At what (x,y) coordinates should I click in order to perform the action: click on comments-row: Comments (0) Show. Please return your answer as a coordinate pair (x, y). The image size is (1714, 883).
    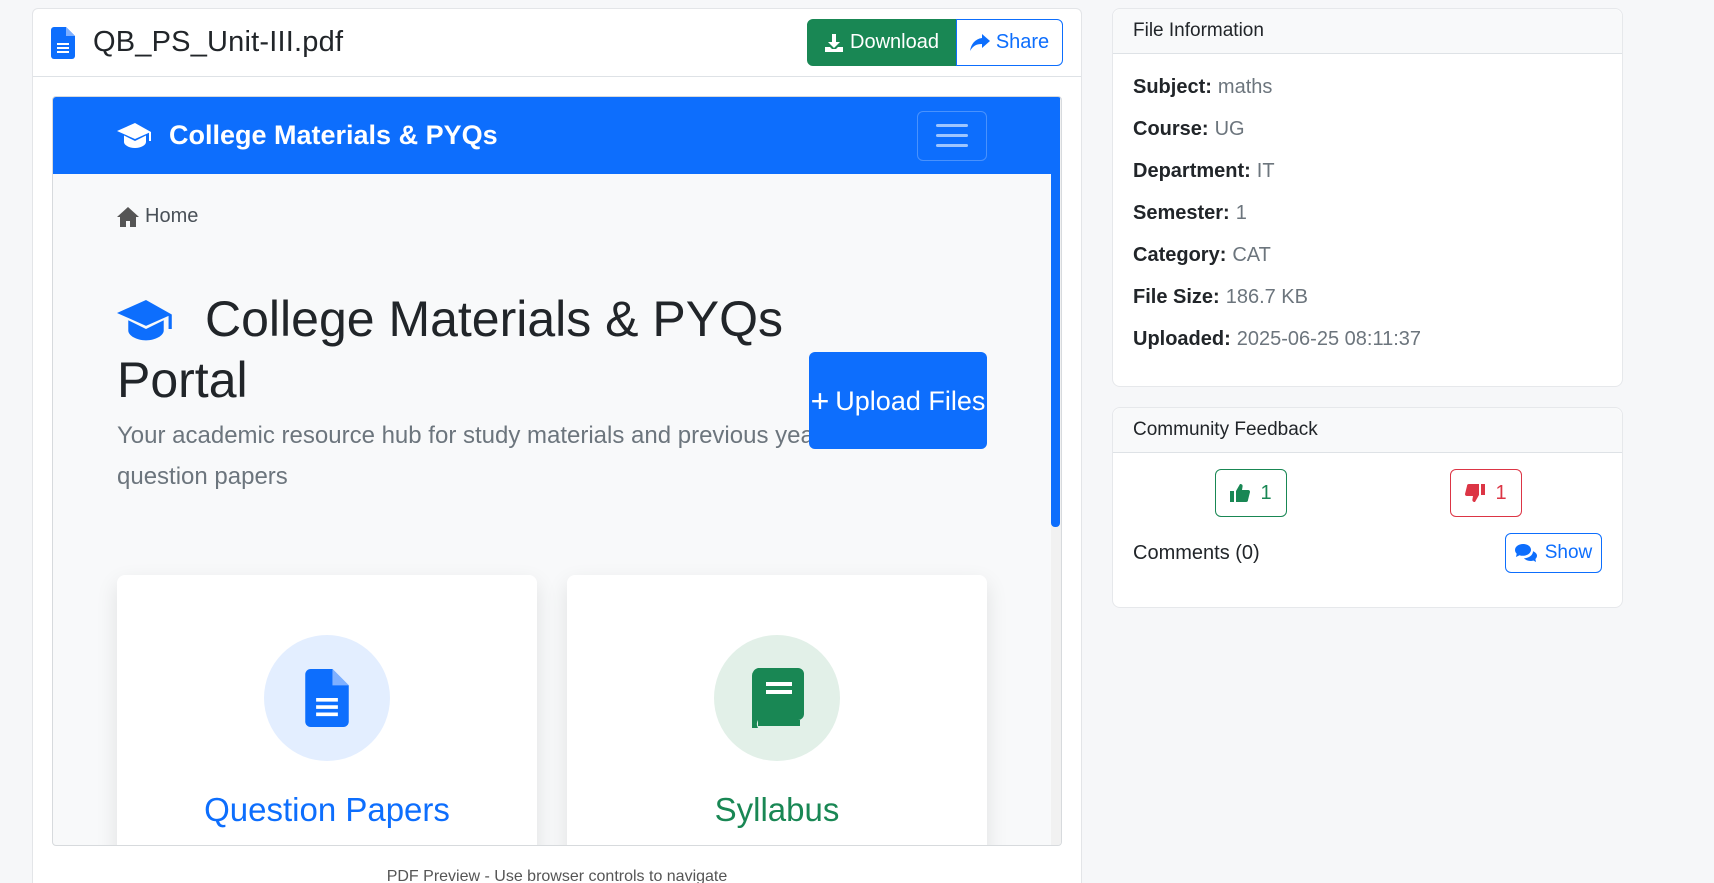
    Looking at the image, I should click on (1367, 553).